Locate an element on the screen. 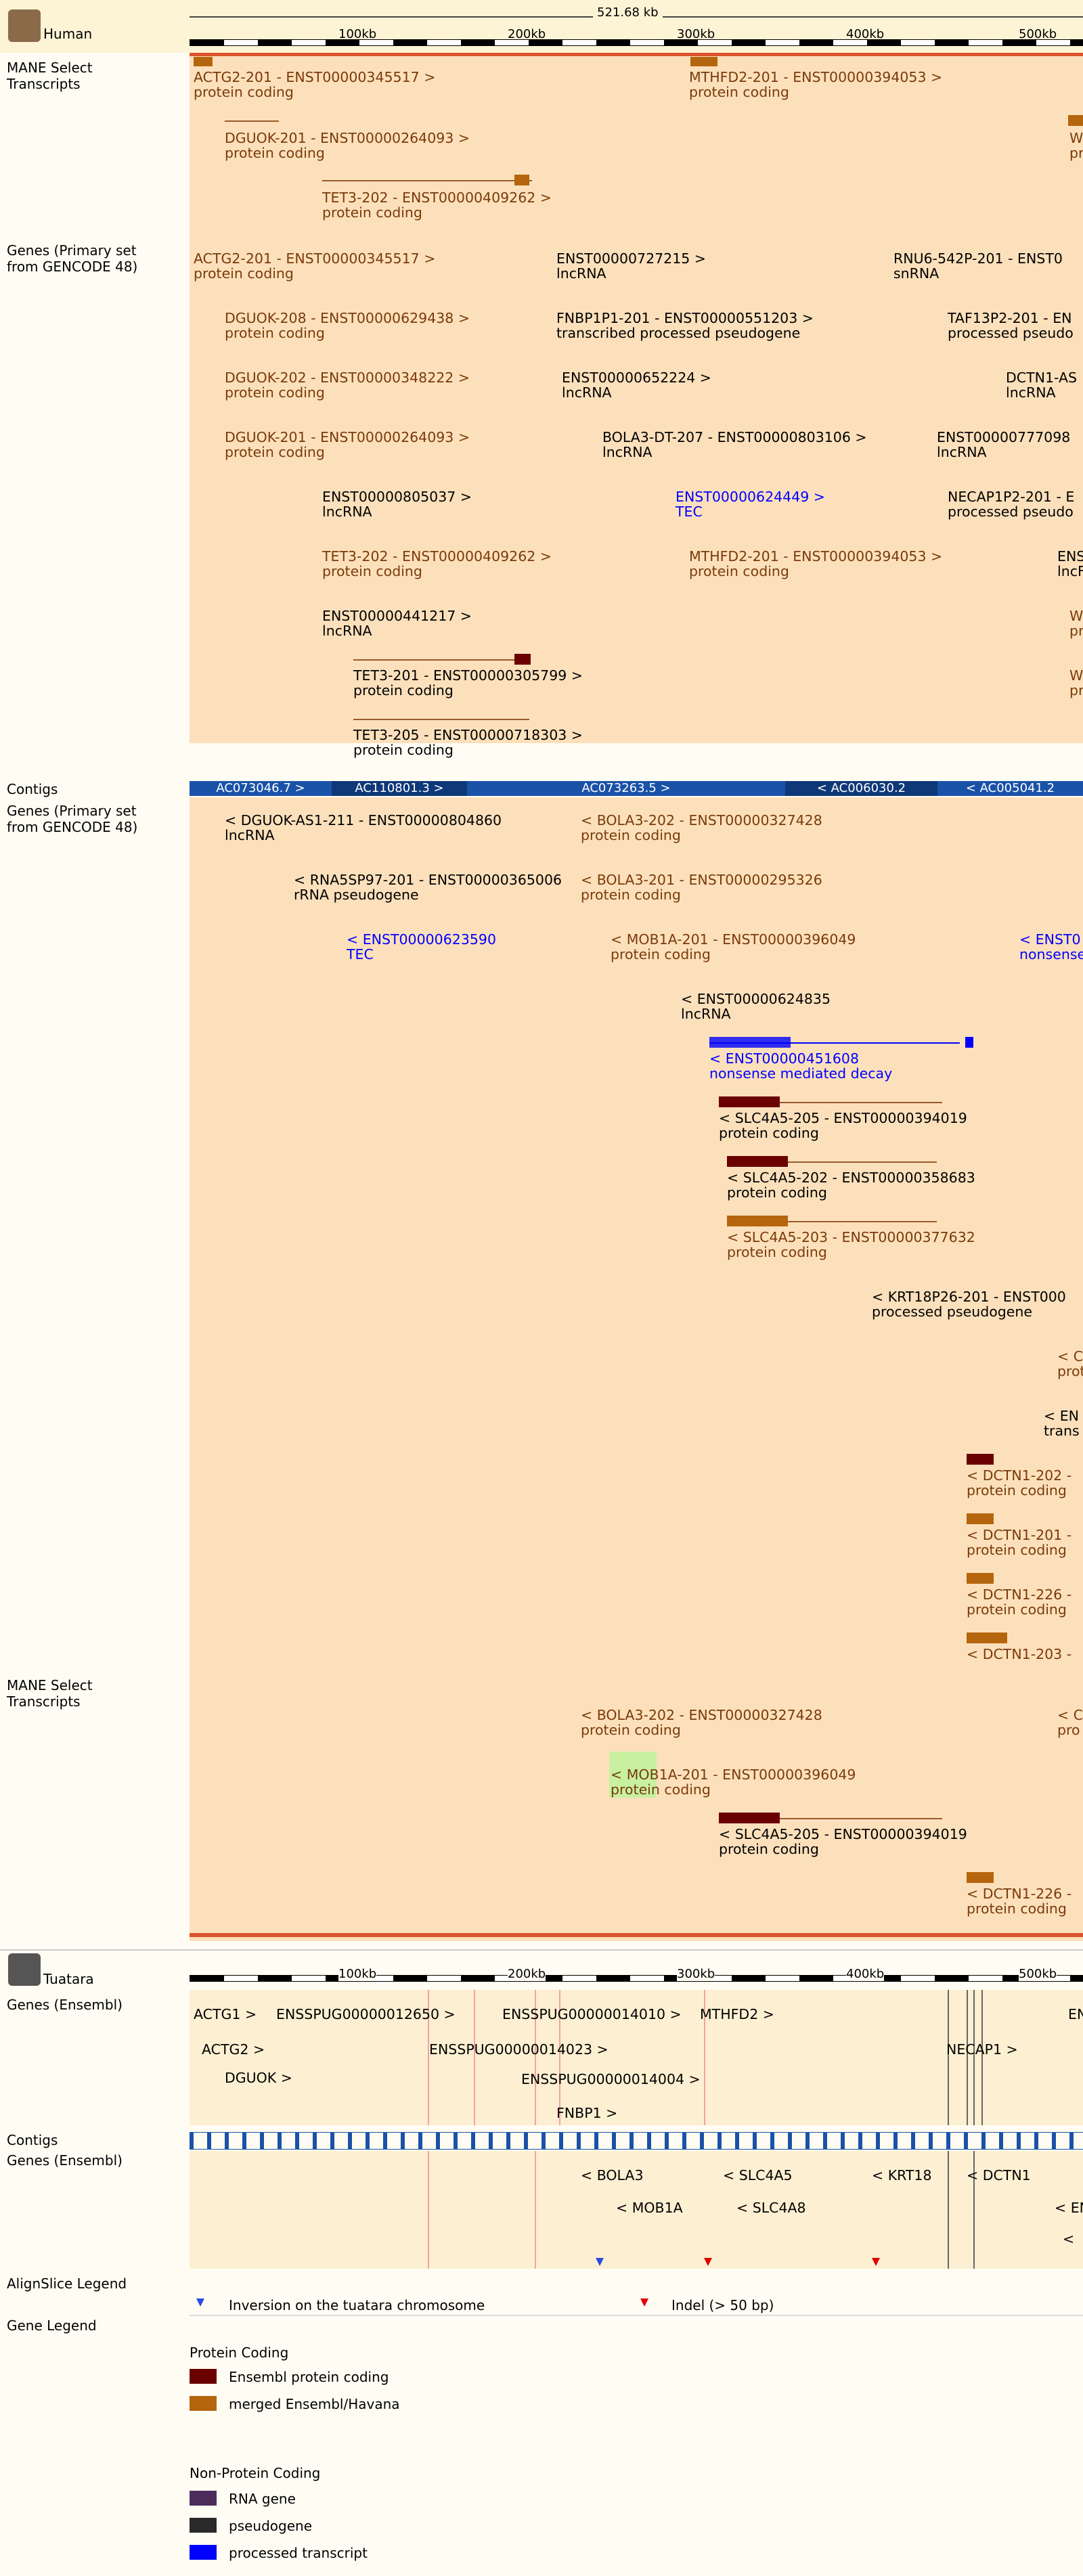  gene-label: ACTG2 > is located at coordinates (234, 2049).